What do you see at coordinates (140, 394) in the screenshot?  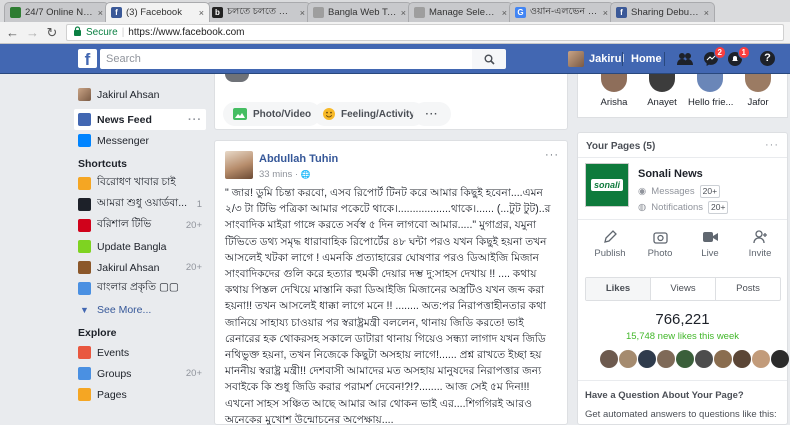 I see `sidebar-item: Pages` at bounding box center [140, 394].